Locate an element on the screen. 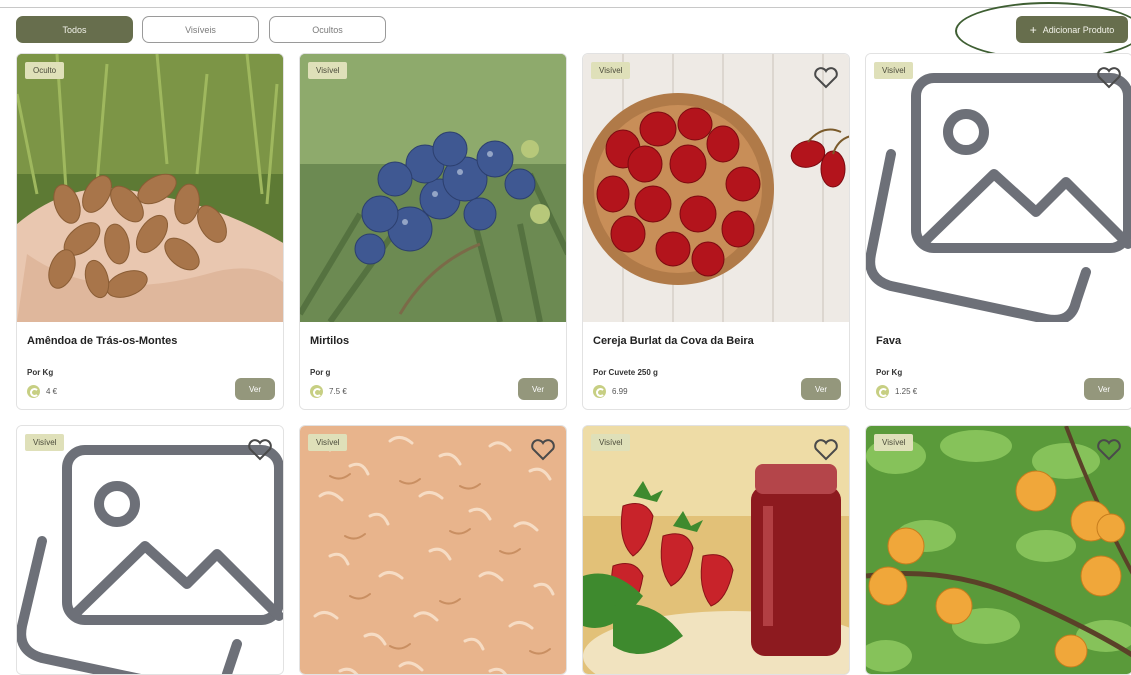  apricot-tree-photo: Visível is located at coordinates (998, 550).